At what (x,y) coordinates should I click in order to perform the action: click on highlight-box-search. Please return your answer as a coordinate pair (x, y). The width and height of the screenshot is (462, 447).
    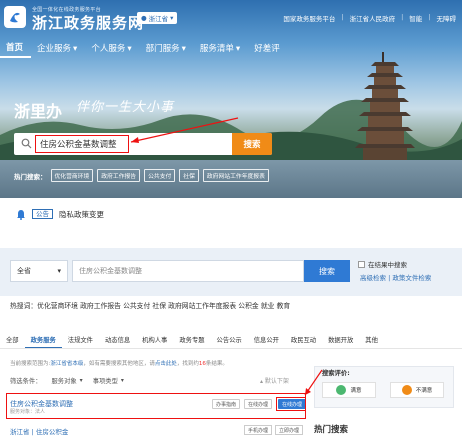
    Looking at the image, I should click on (82, 144).